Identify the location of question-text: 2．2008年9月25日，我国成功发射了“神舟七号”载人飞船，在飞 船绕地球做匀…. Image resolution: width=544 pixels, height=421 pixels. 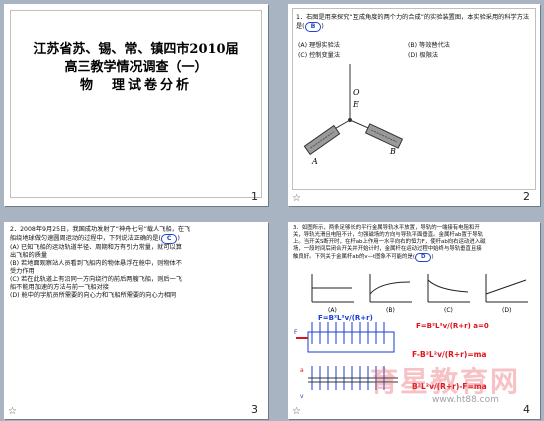
(100, 262).